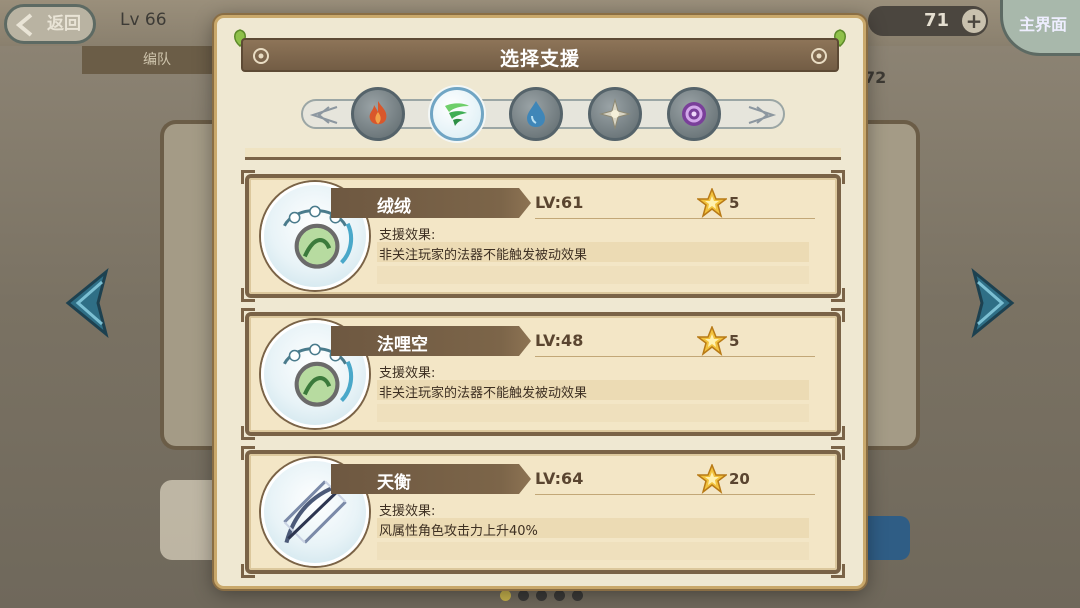 The width and height of the screenshot is (1080, 608). I want to click on support-name: 绒绒, so click(394, 207).